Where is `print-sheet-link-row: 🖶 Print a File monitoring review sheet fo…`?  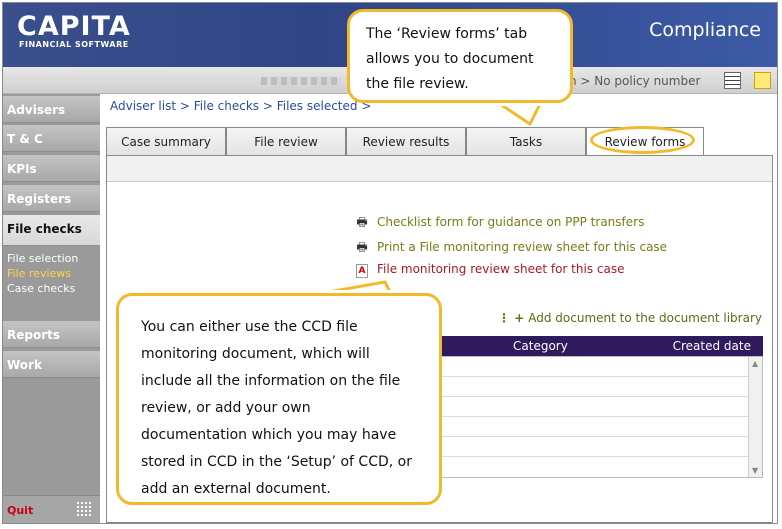
print-sheet-link-row: 🖶 Print a File monitoring review sheet fo… is located at coordinates (511, 248).